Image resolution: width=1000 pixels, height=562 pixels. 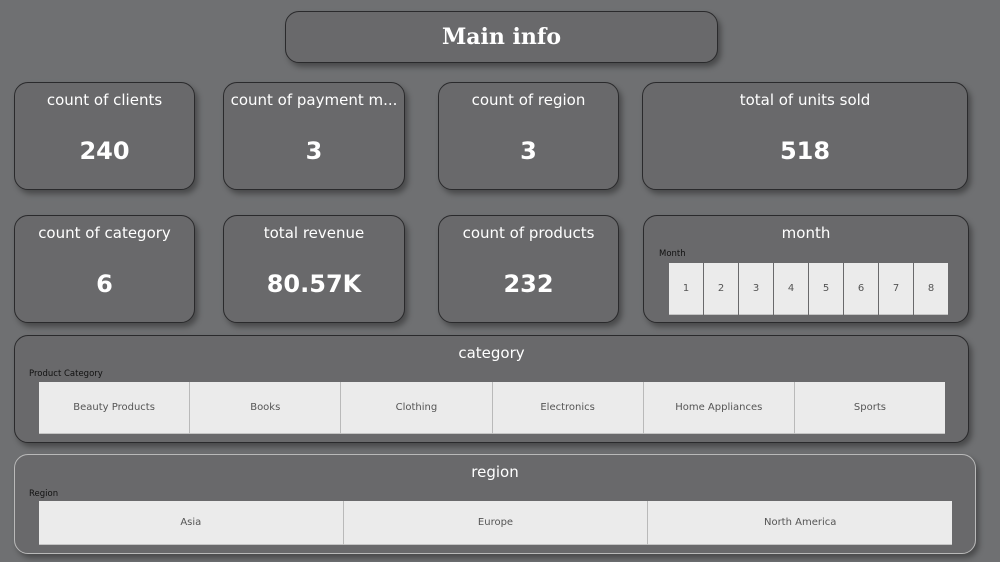 What do you see at coordinates (44, 494) in the screenshot?
I see `region-slicer-header: Region` at bounding box center [44, 494].